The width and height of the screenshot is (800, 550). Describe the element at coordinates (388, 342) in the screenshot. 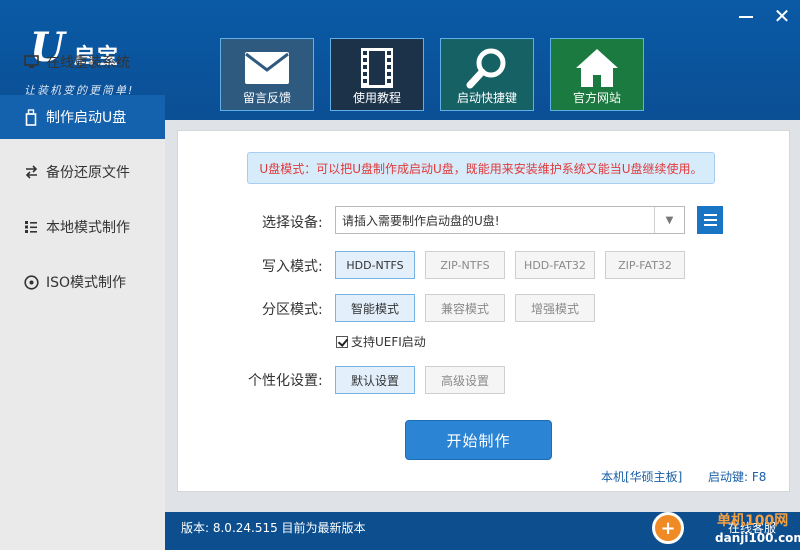

I see `uefi-checkbox-label: 支持UEFI启动` at that location.